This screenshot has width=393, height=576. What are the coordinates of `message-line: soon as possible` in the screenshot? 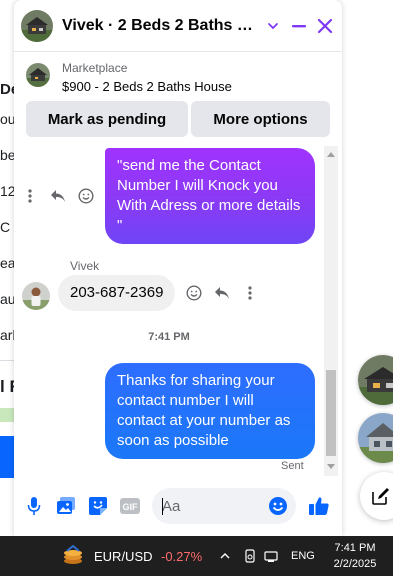 It's located at (173, 440).